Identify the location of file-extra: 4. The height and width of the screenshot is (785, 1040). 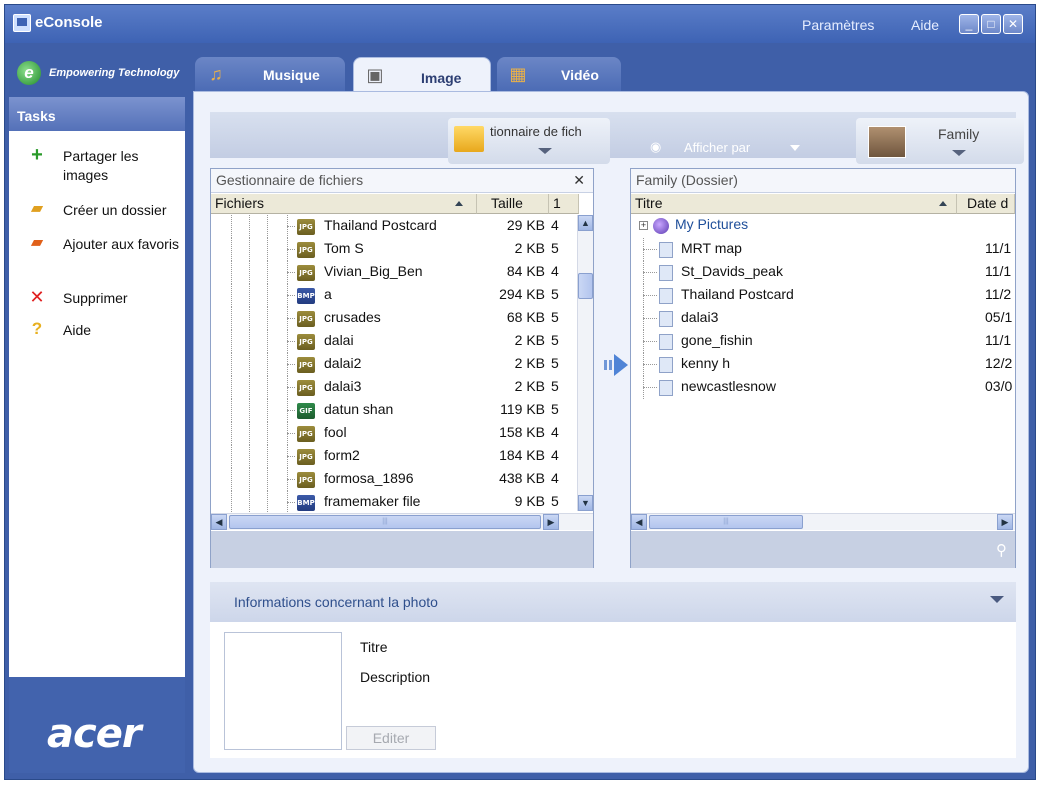
(555, 271).